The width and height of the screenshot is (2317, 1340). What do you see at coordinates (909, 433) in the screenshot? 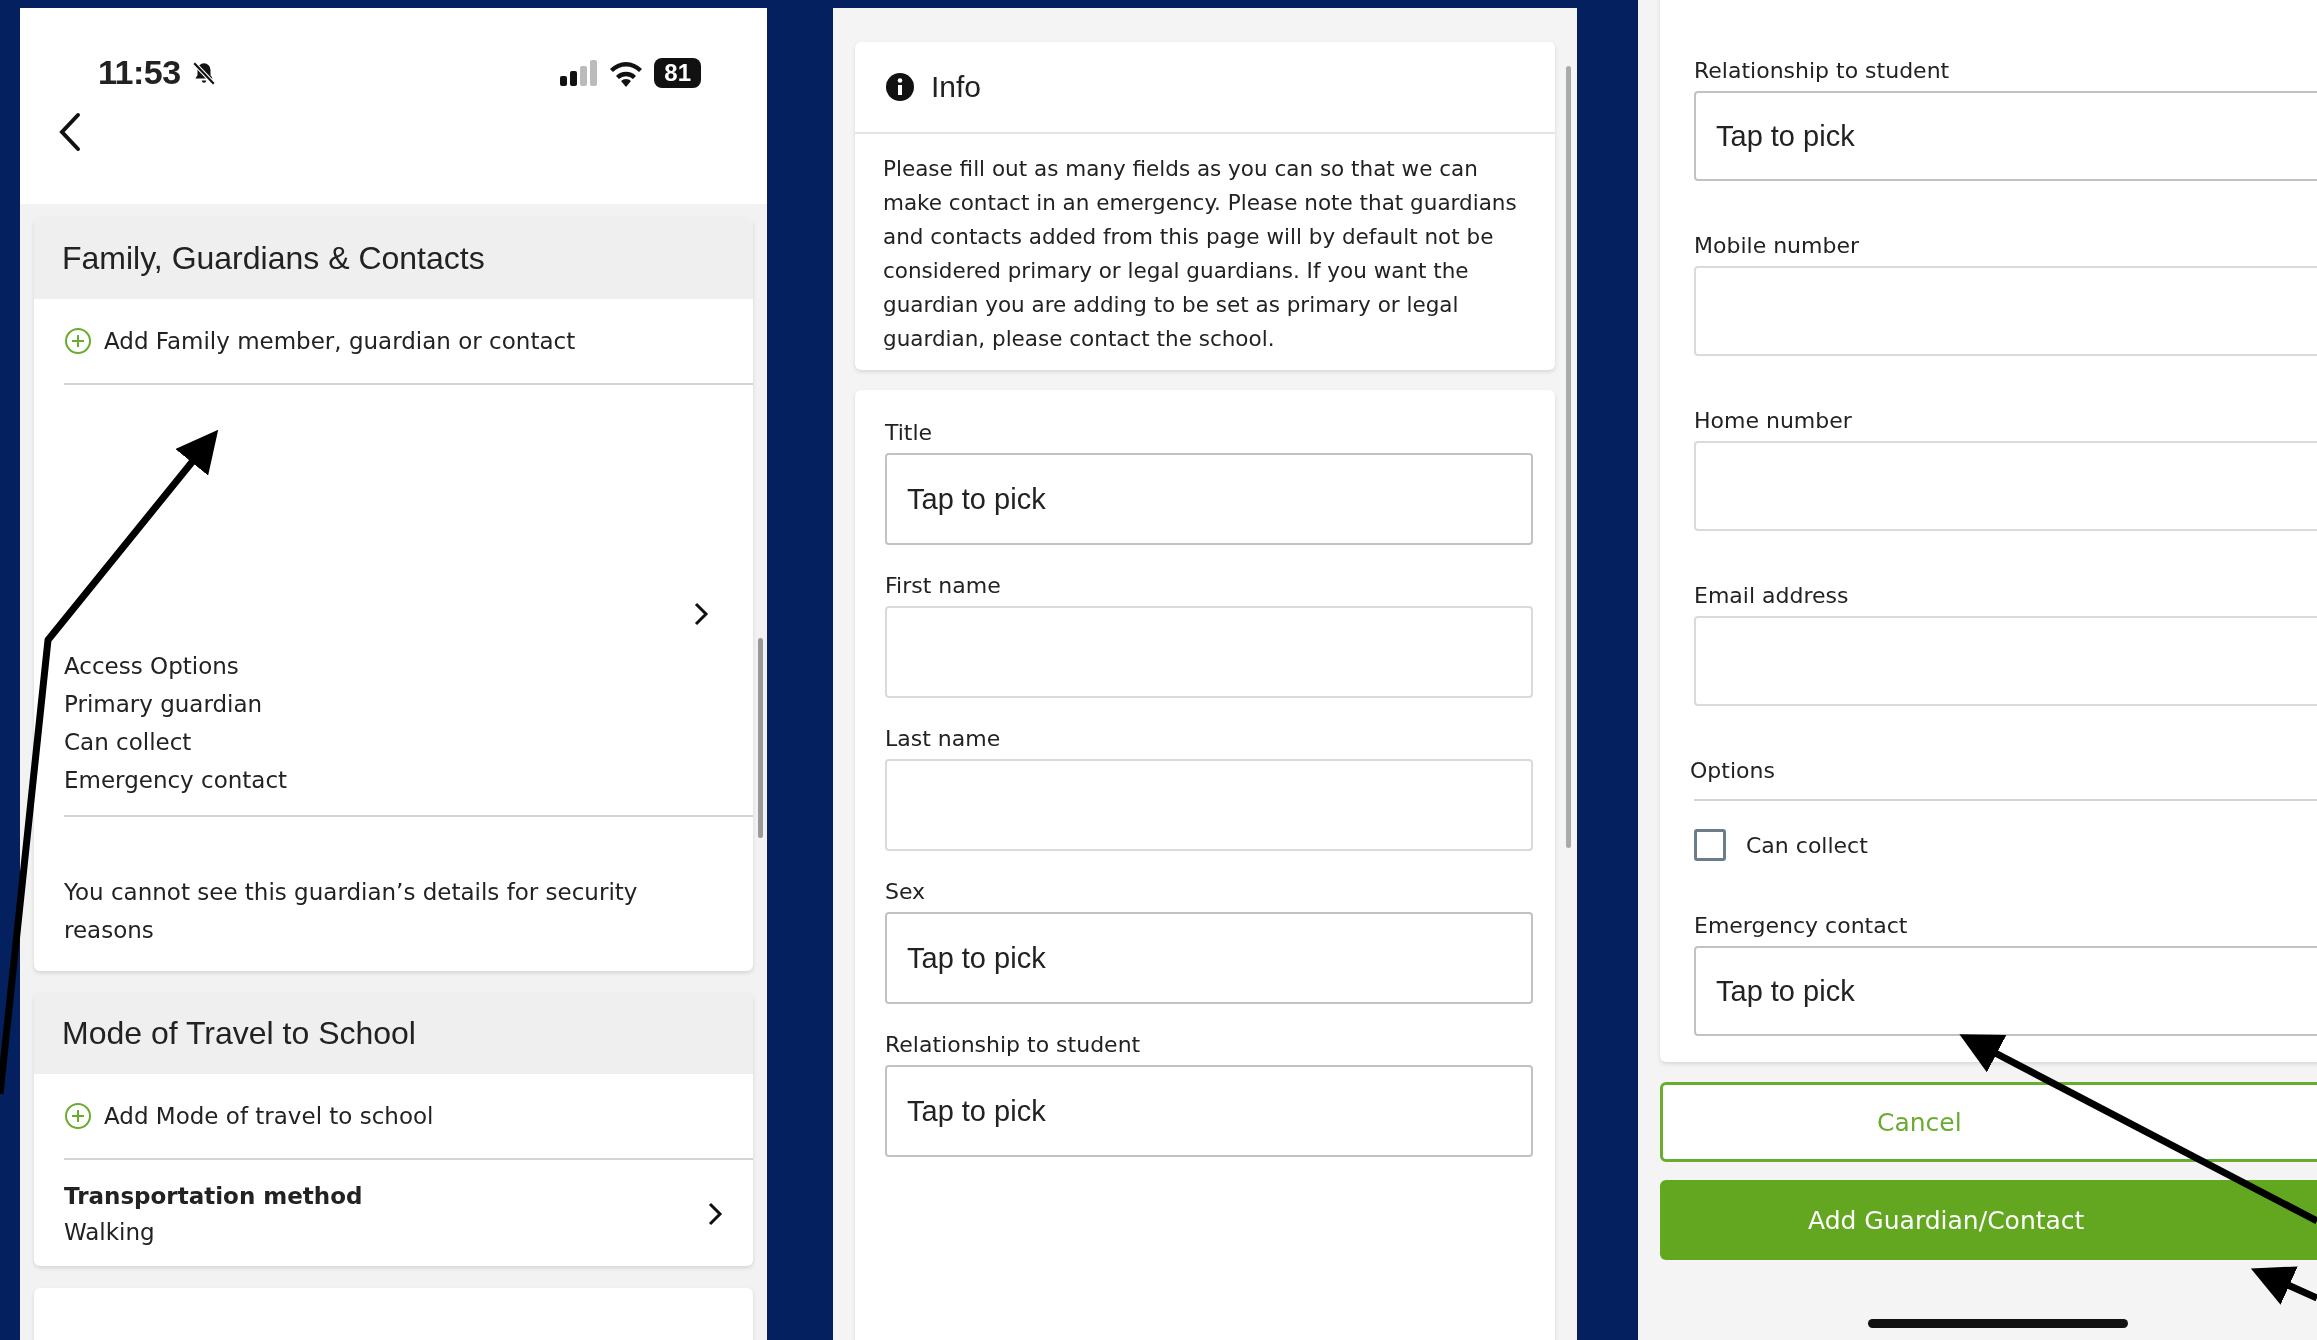
I see `field-label: Title` at bounding box center [909, 433].